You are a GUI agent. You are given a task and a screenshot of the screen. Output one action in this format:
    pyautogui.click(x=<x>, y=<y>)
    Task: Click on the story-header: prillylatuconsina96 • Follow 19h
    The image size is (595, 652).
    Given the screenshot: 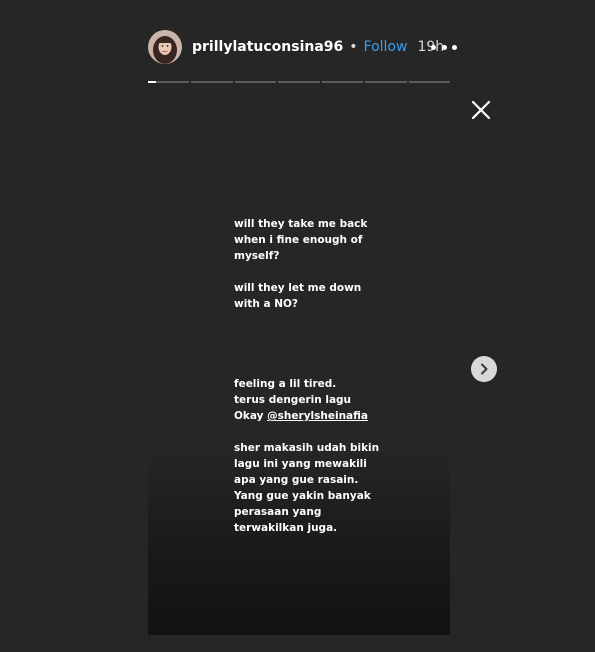 What is the action you would take?
    pyautogui.click(x=296, y=47)
    